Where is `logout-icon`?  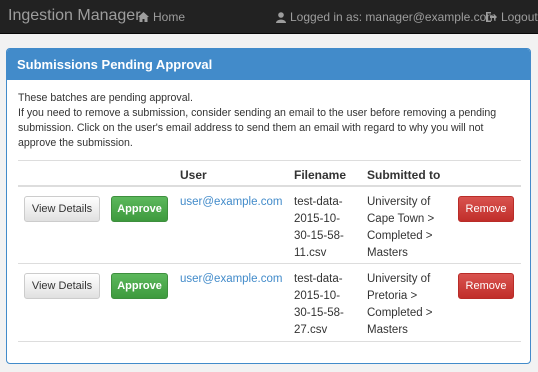
logout-icon is located at coordinates (491, 17).